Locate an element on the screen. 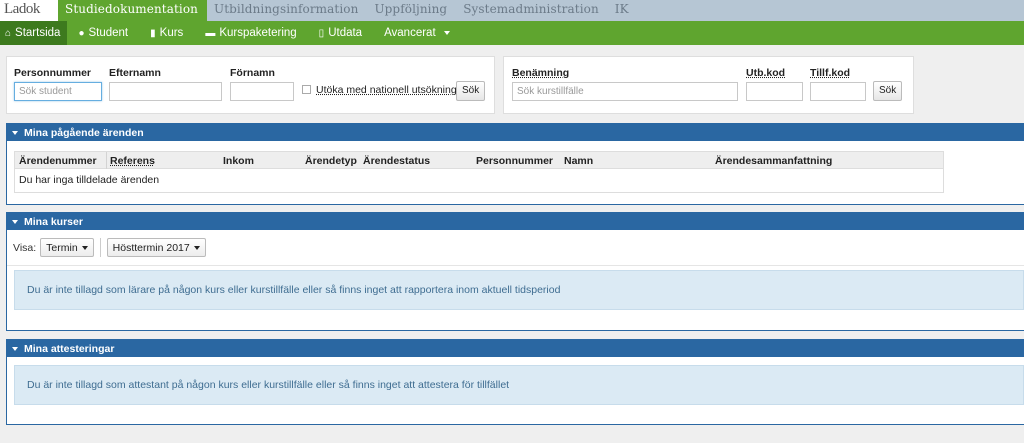 This screenshot has height=443, width=1024. file-icon: ▯ is located at coordinates (321, 33).